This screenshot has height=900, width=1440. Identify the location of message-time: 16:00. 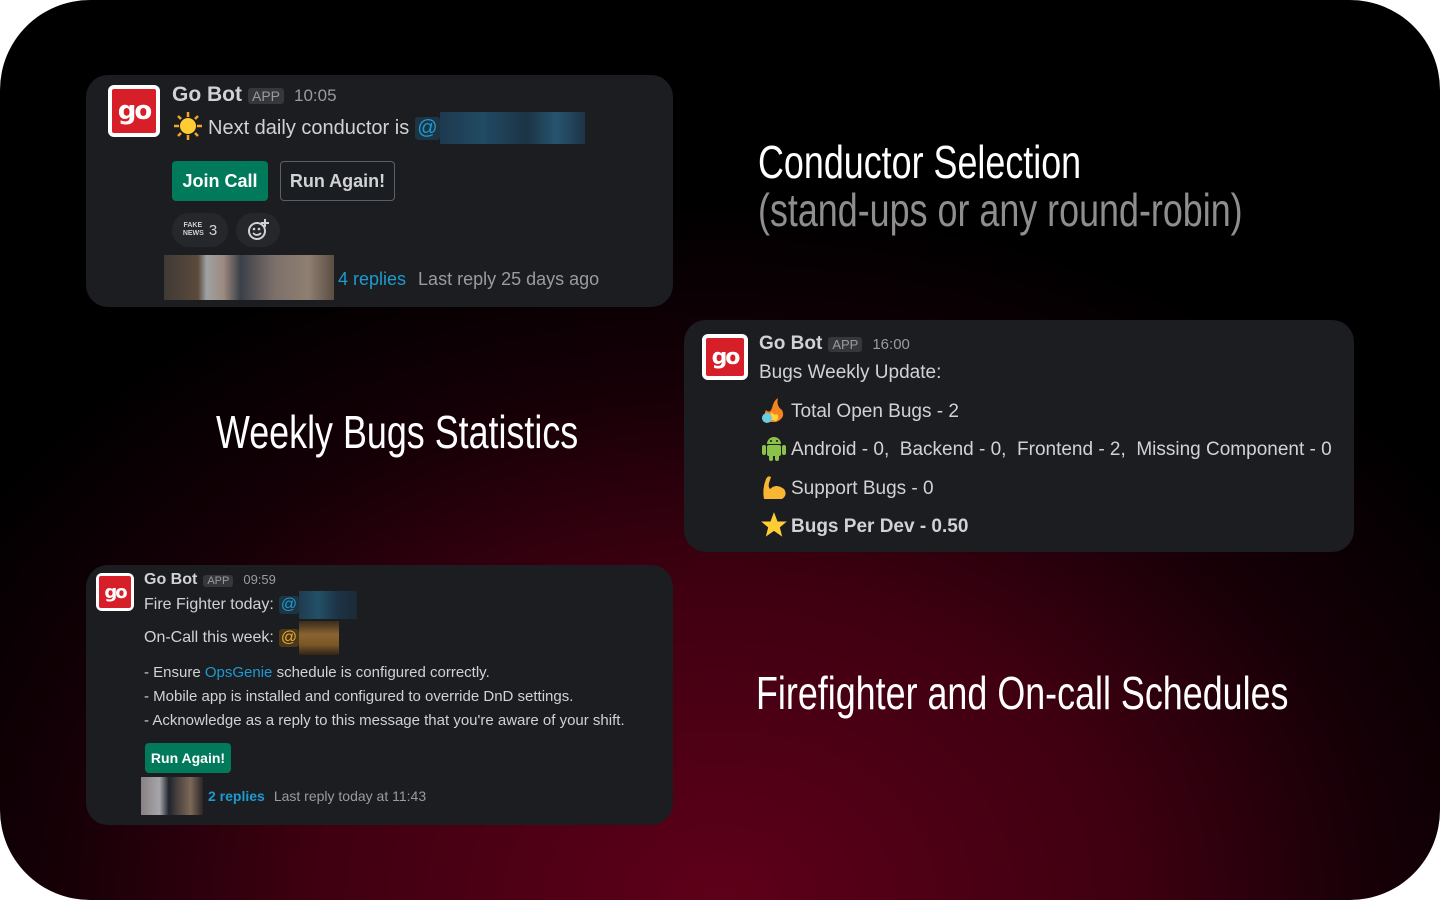
(891, 344).